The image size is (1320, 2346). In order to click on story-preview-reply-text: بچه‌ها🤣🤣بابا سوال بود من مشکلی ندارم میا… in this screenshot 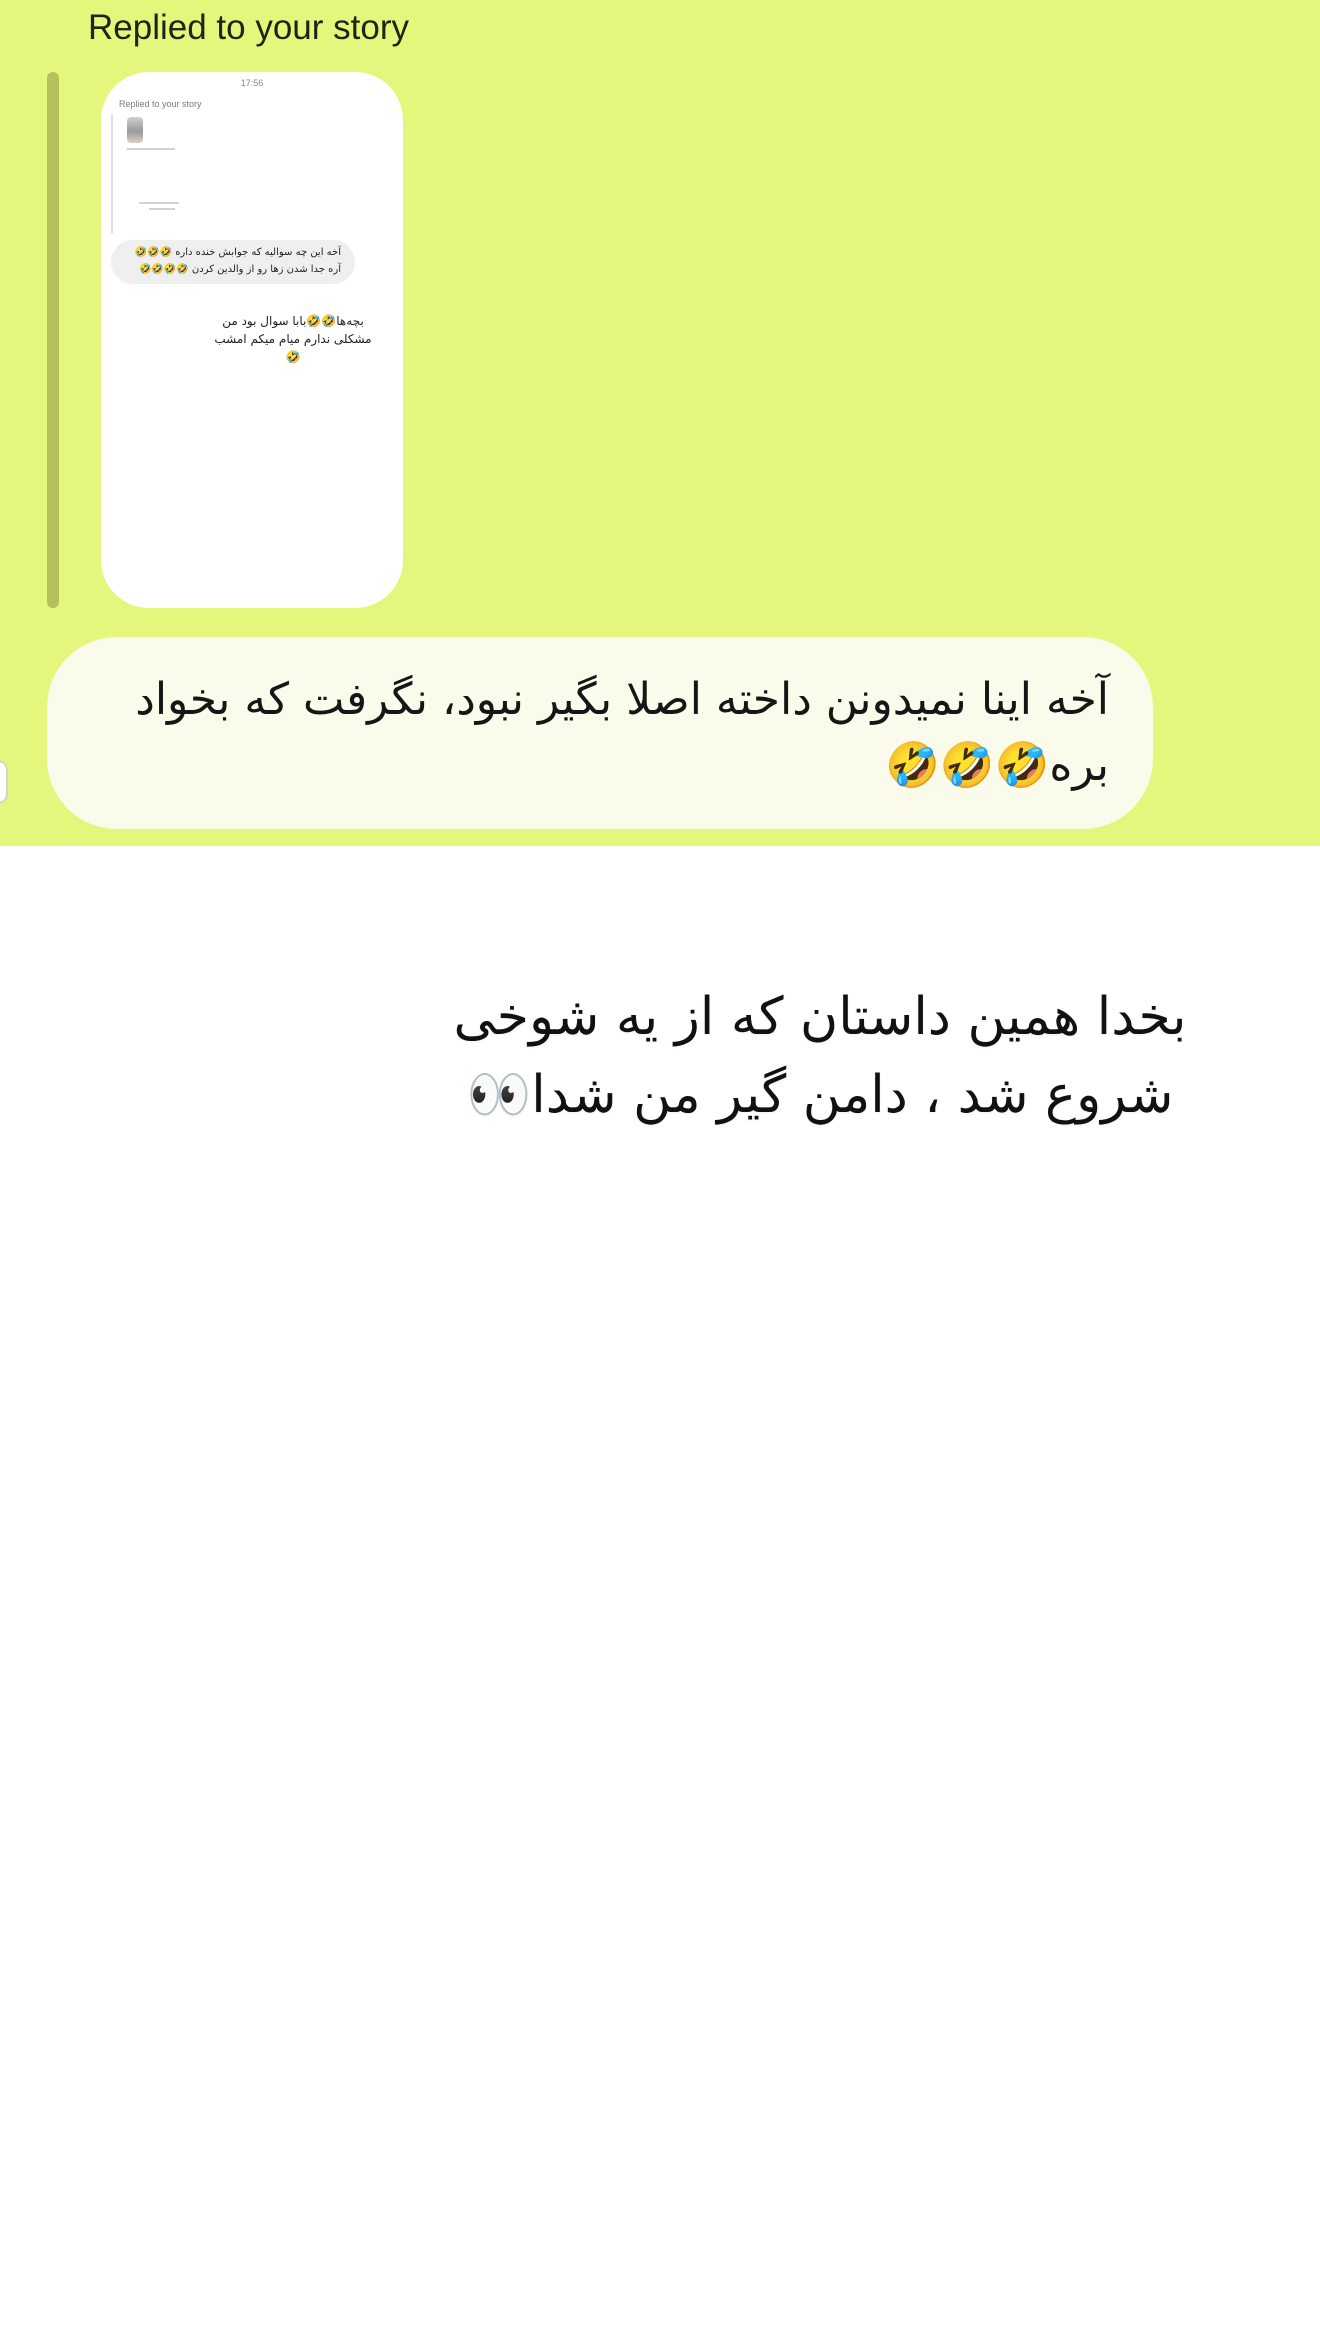, I will do `click(293, 339)`.